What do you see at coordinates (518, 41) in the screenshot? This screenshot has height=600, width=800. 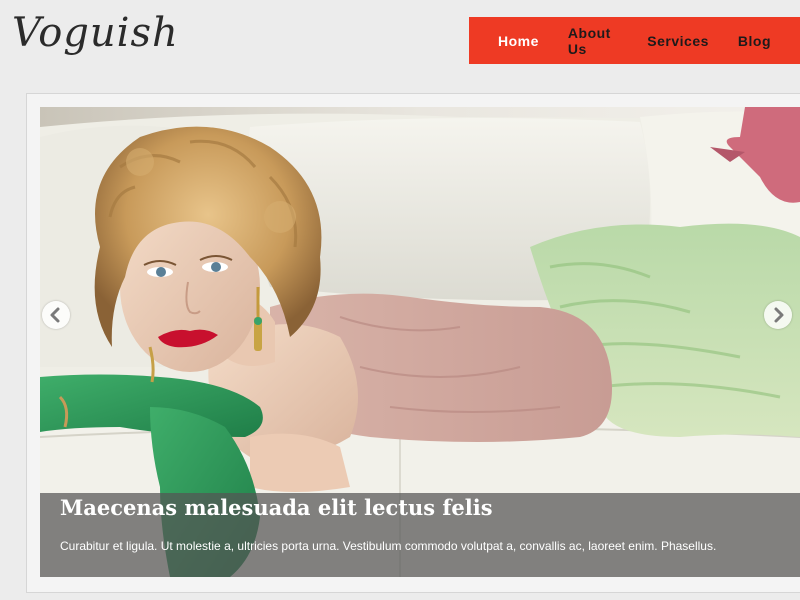 I see `nav-item-home: Home` at bounding box center [518, 41].